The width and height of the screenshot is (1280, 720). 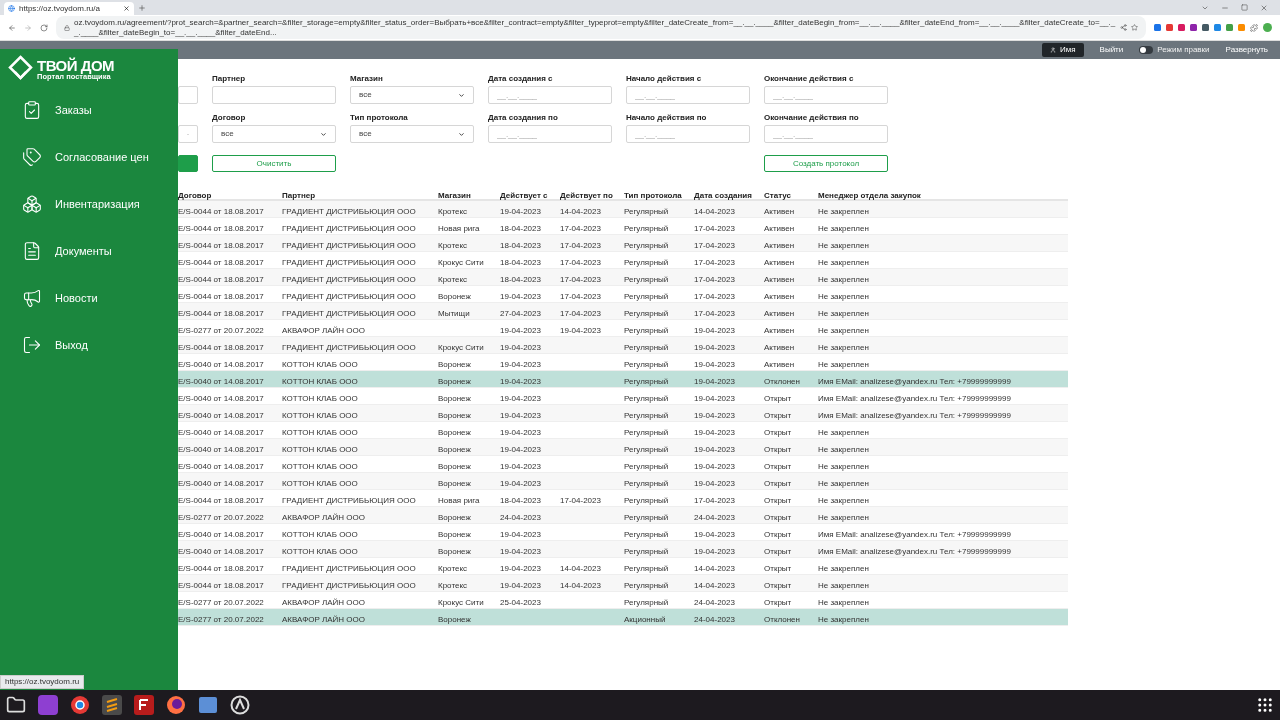 I want to click on expand-link: Развернуть, so click(x=1246, y=50).